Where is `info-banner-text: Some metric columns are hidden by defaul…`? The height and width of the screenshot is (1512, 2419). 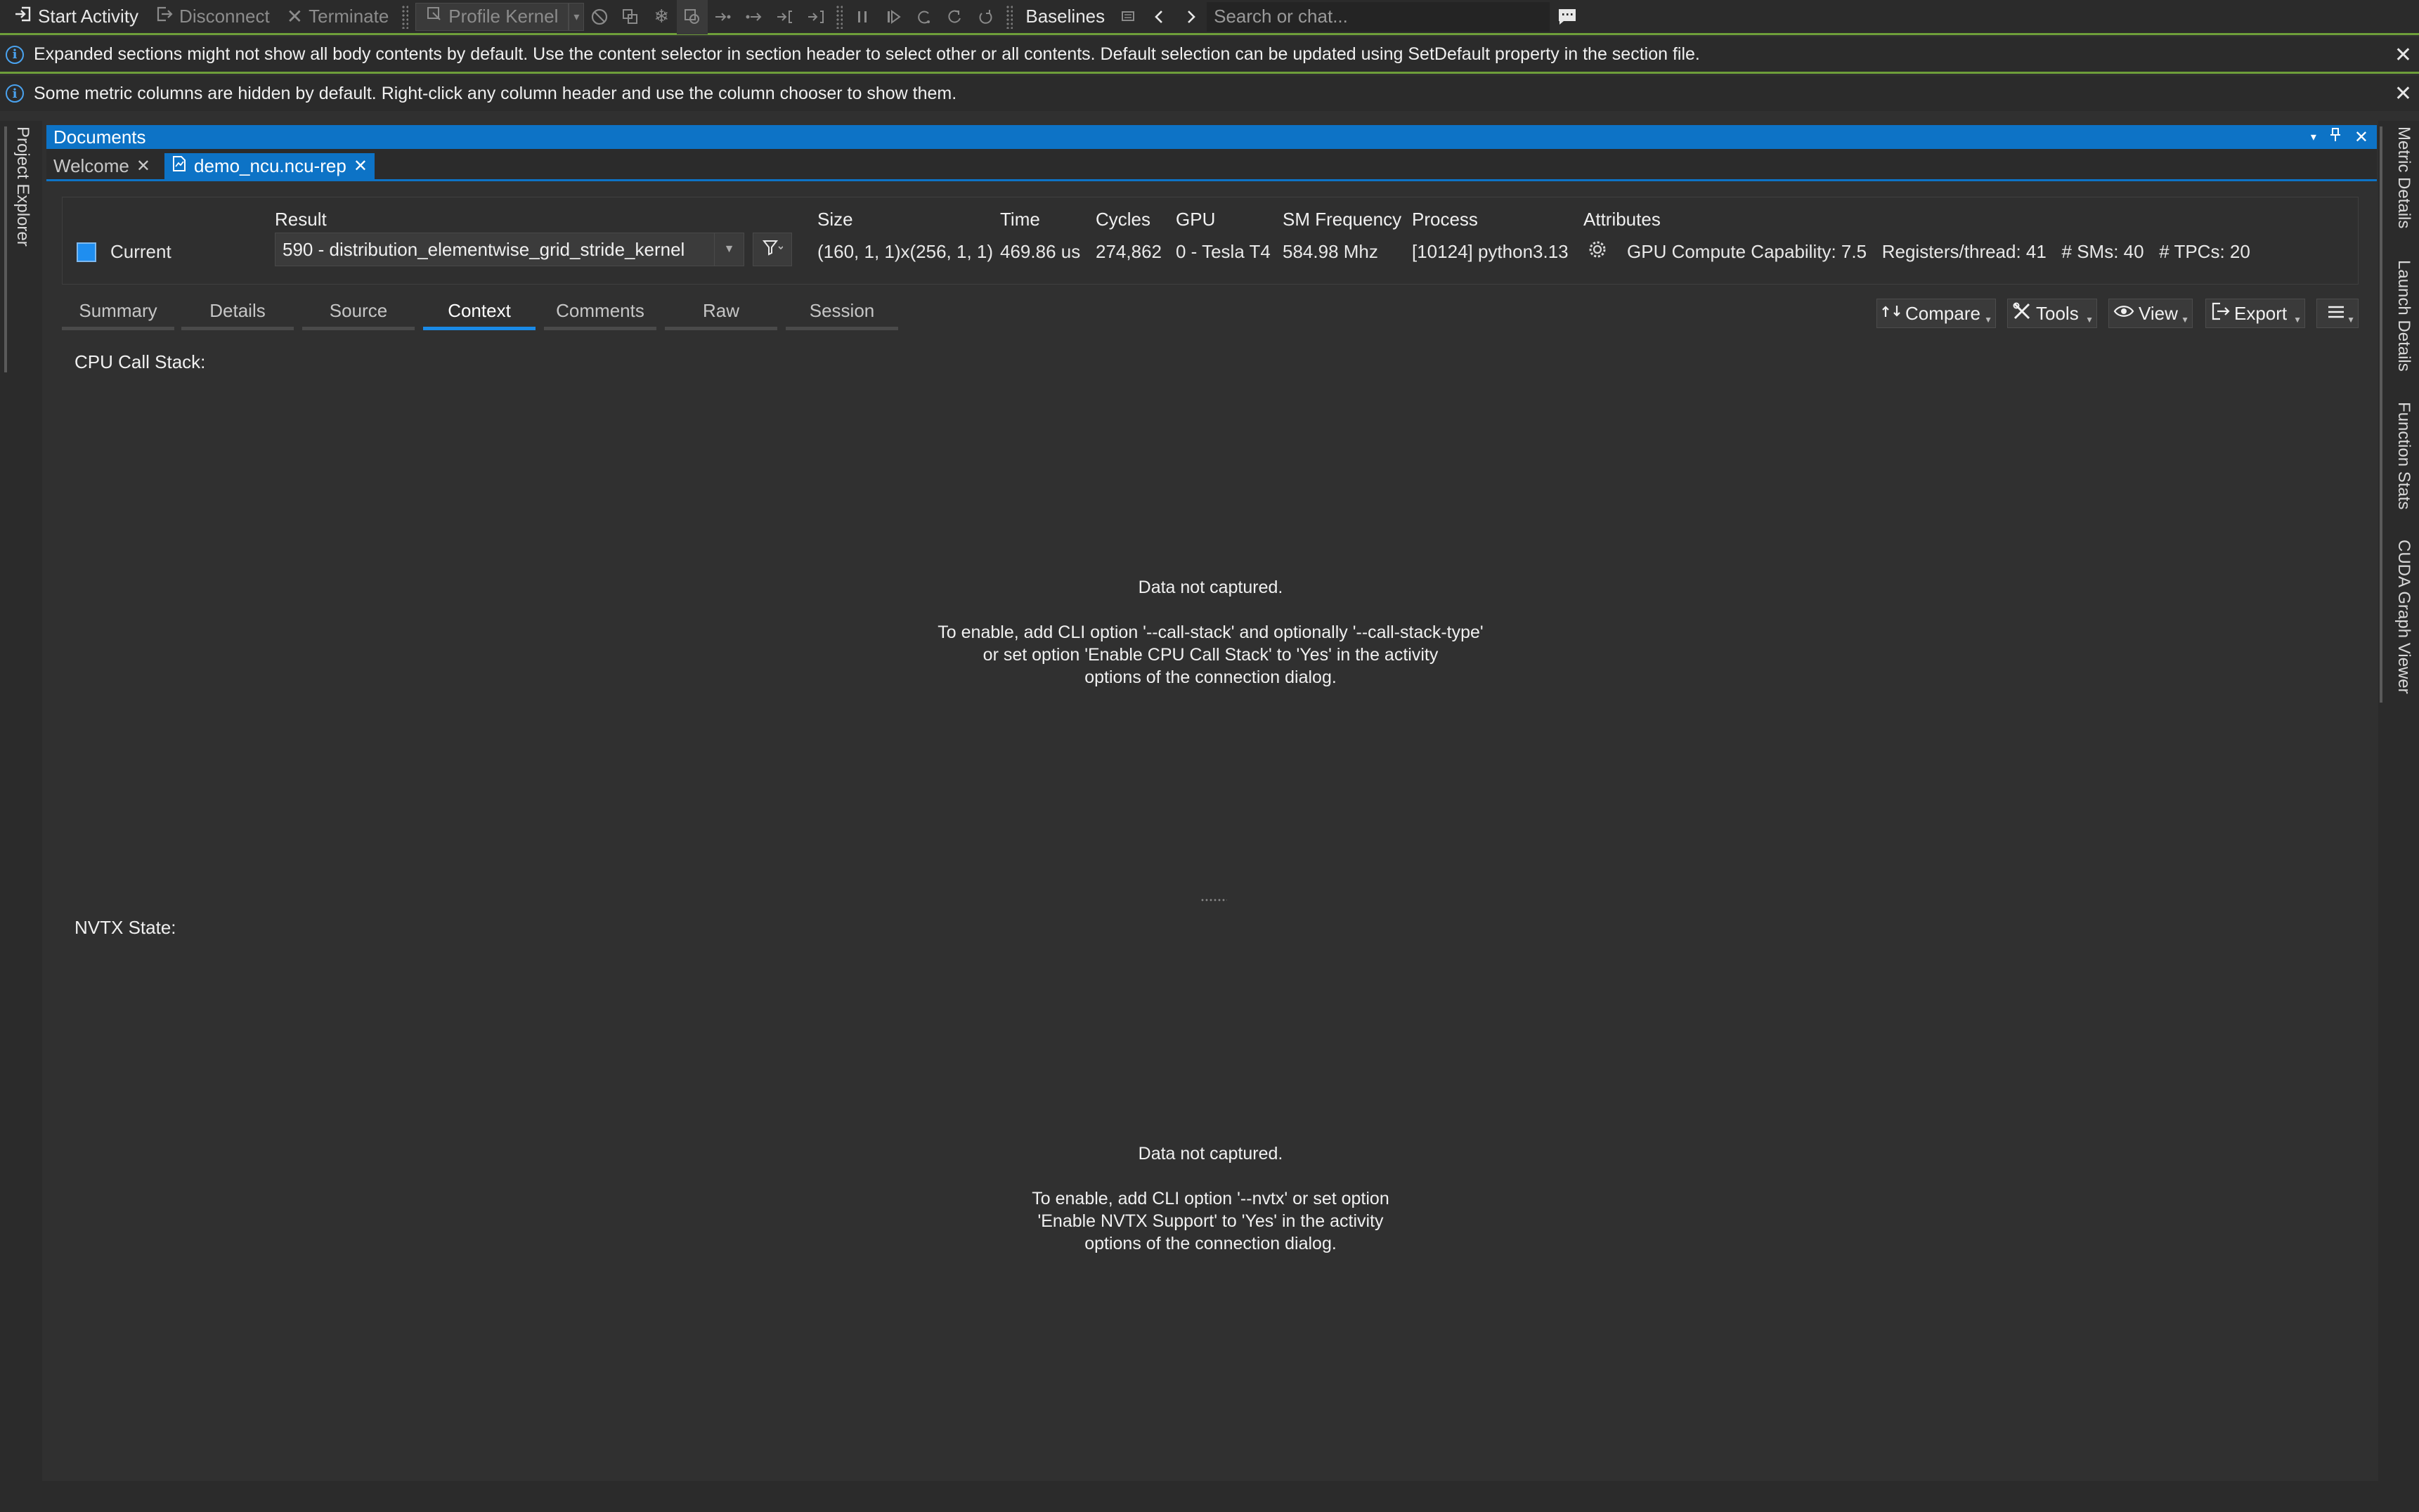 info-banner-text: Some metric columns are hidden by defaul… is located at coordinates (496, 93).